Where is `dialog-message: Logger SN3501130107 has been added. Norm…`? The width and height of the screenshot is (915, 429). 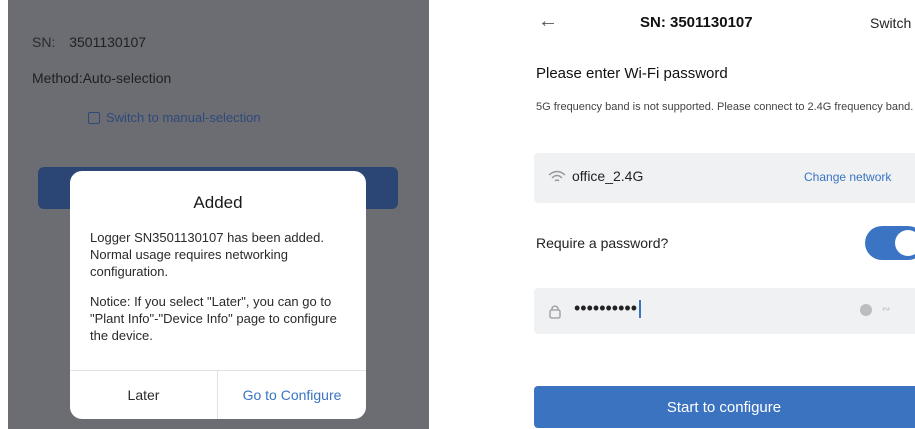
dialog-message: Logger SN3501130107 has been added. Norm… is located at coordinates (207, 254).